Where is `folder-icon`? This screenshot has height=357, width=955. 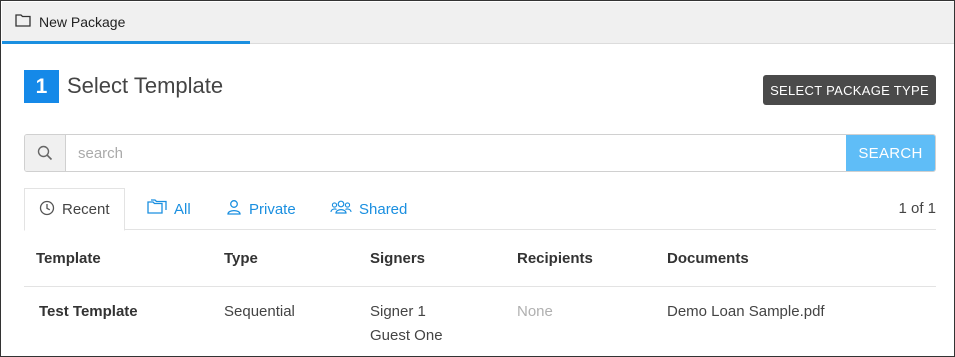
folder-icon is located at coordinates (27, 21).